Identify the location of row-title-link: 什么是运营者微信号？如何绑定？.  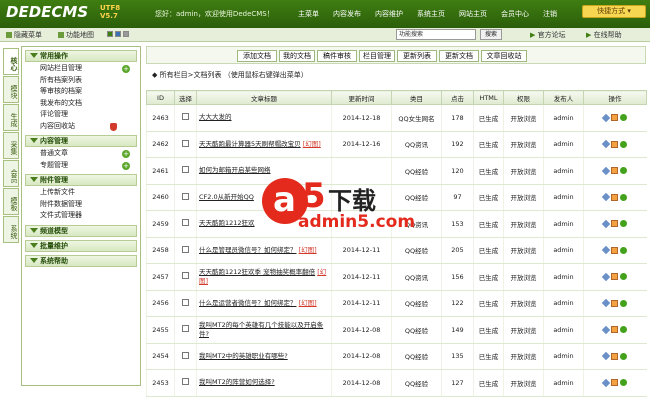
(248, 303).